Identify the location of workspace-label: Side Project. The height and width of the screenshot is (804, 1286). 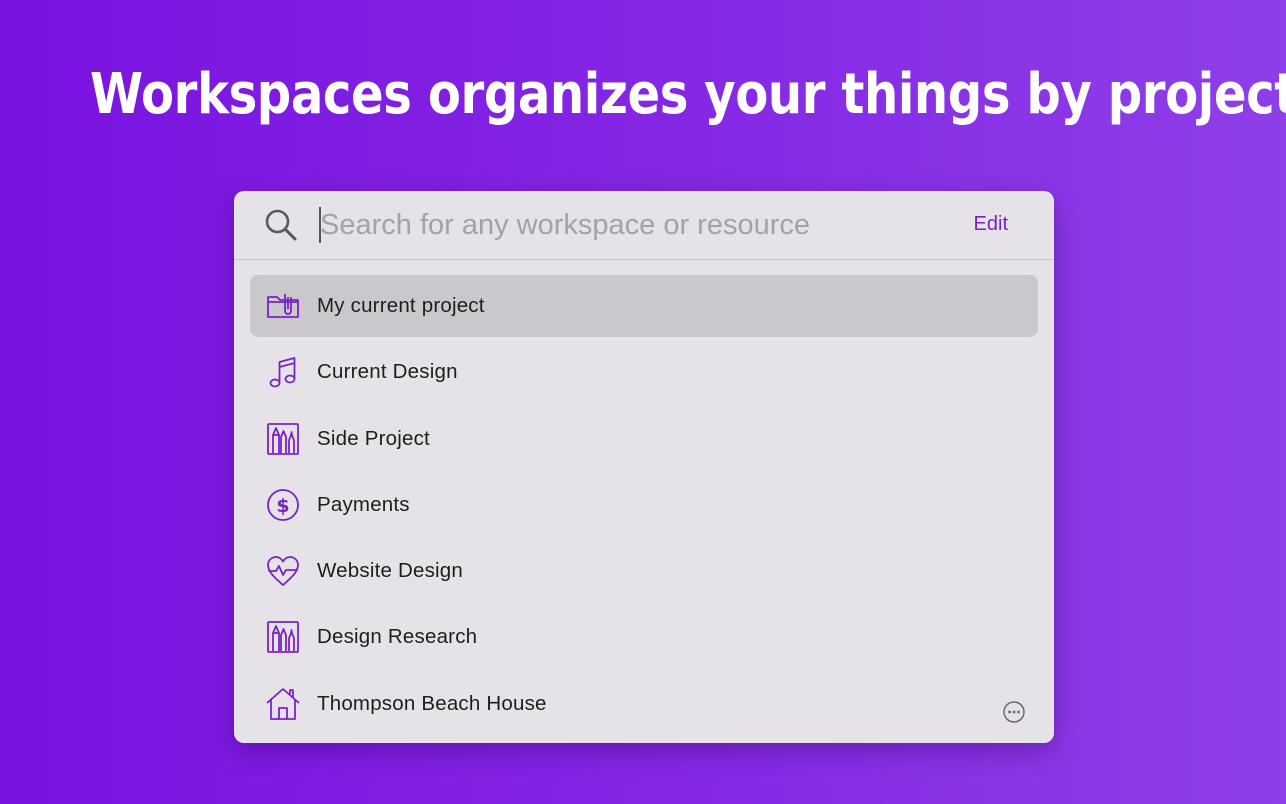
(373, 438).